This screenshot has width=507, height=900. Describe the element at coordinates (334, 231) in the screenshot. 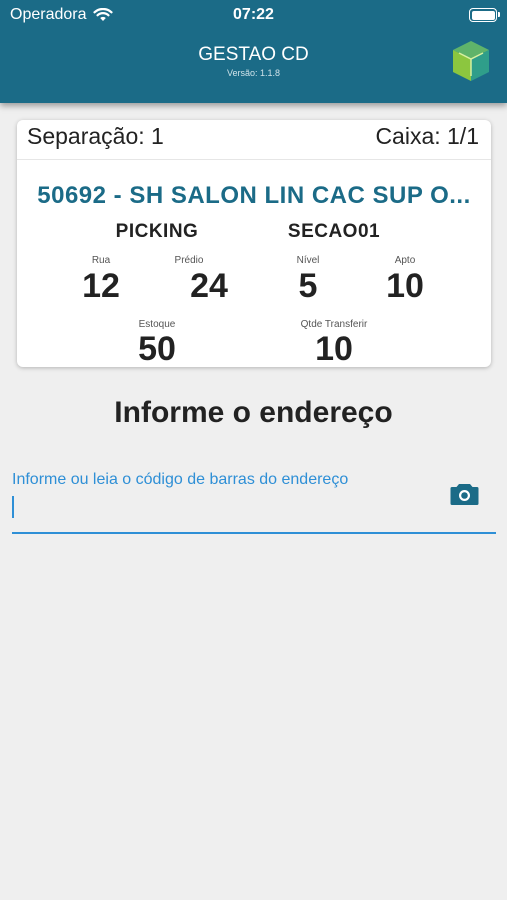

I see `secao-title: SECAO01` at that location.